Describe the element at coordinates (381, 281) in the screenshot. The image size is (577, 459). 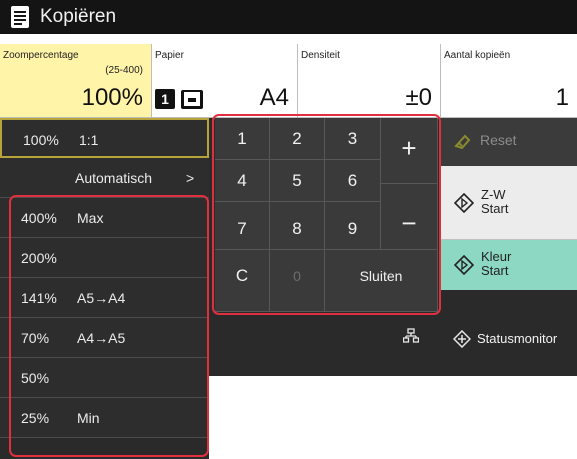
I see `keypad-close-button: Sluiten` at that location.